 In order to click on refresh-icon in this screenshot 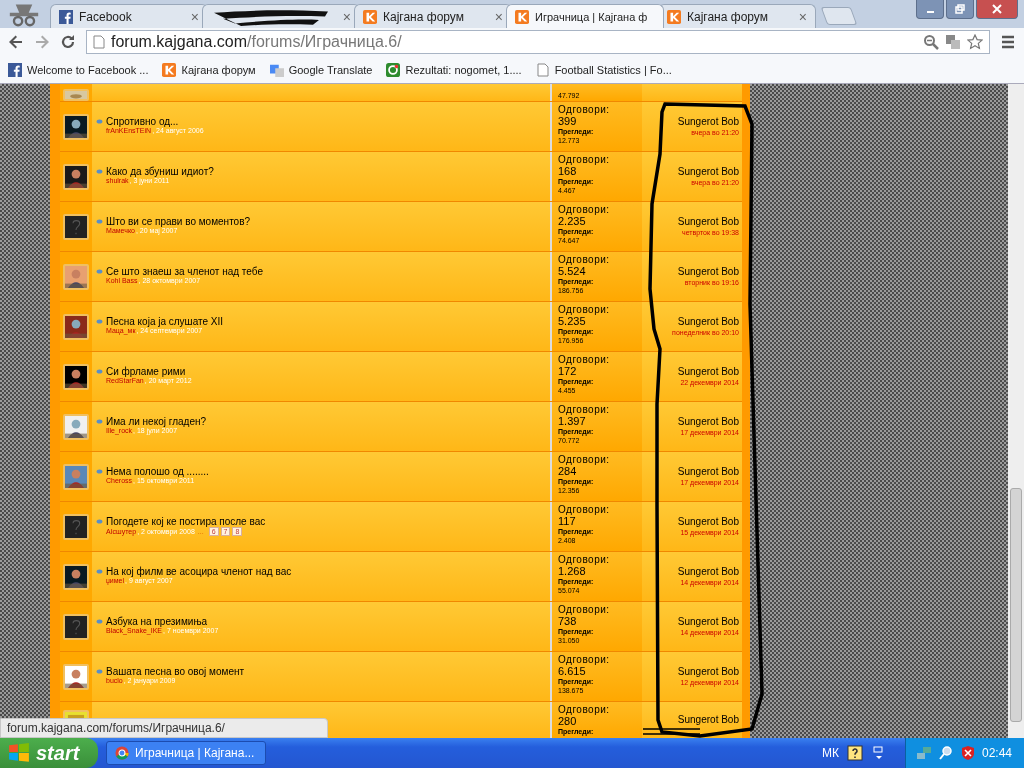, I will do `click(393, 69)`.